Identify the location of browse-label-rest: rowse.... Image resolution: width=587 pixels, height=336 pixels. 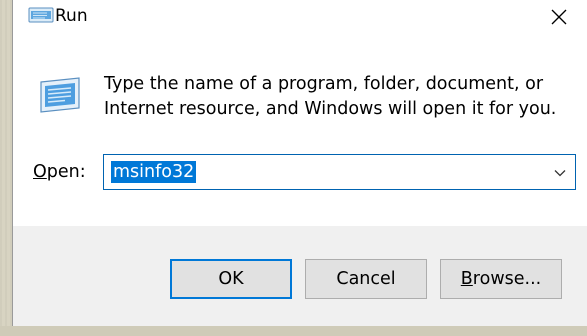
(507, 279).